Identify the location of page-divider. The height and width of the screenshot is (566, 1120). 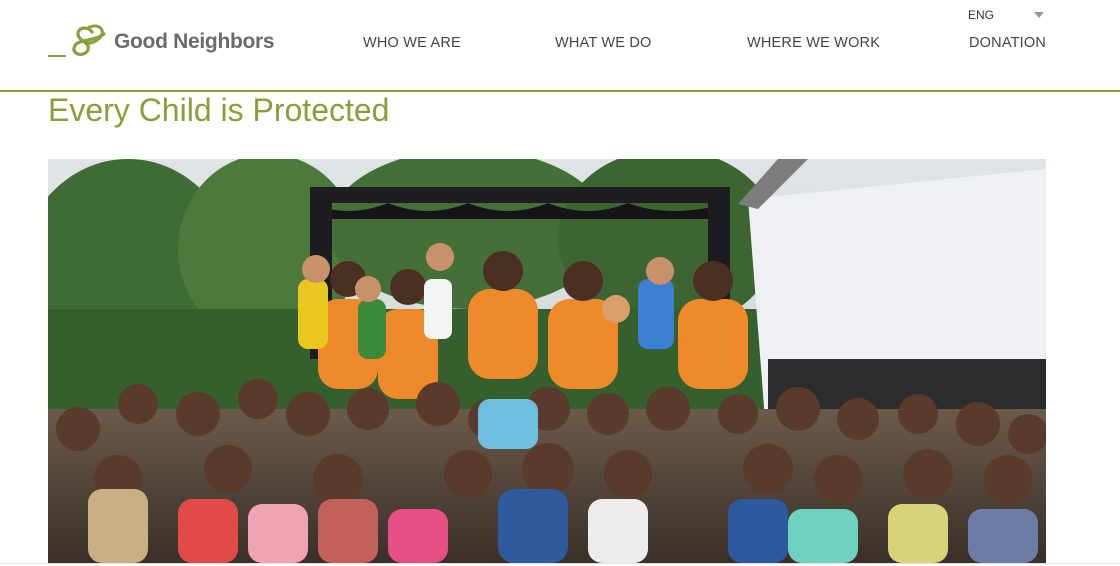
(560, 563).